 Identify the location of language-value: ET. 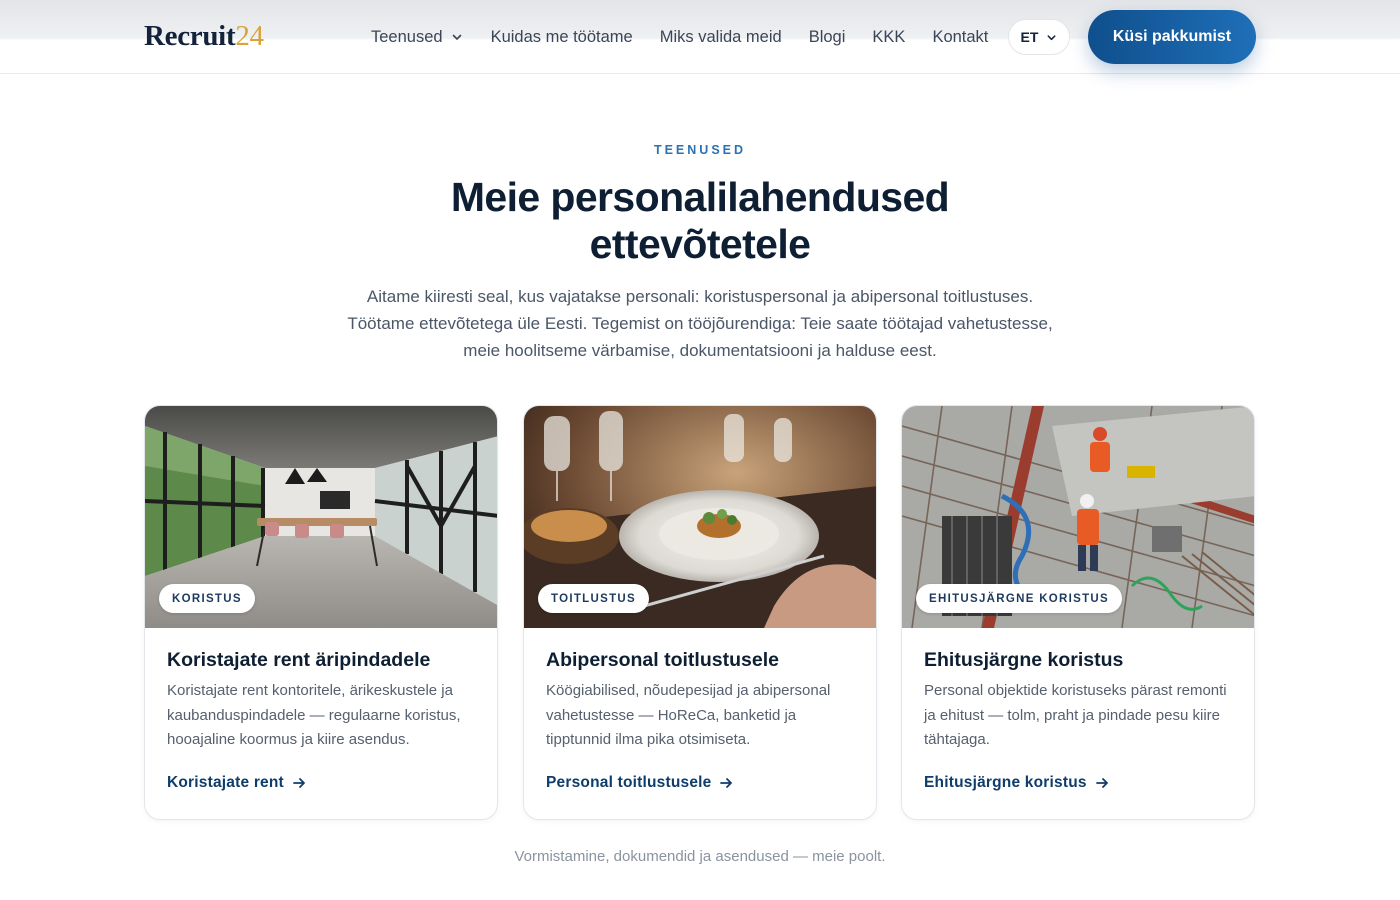
(1029, 37).